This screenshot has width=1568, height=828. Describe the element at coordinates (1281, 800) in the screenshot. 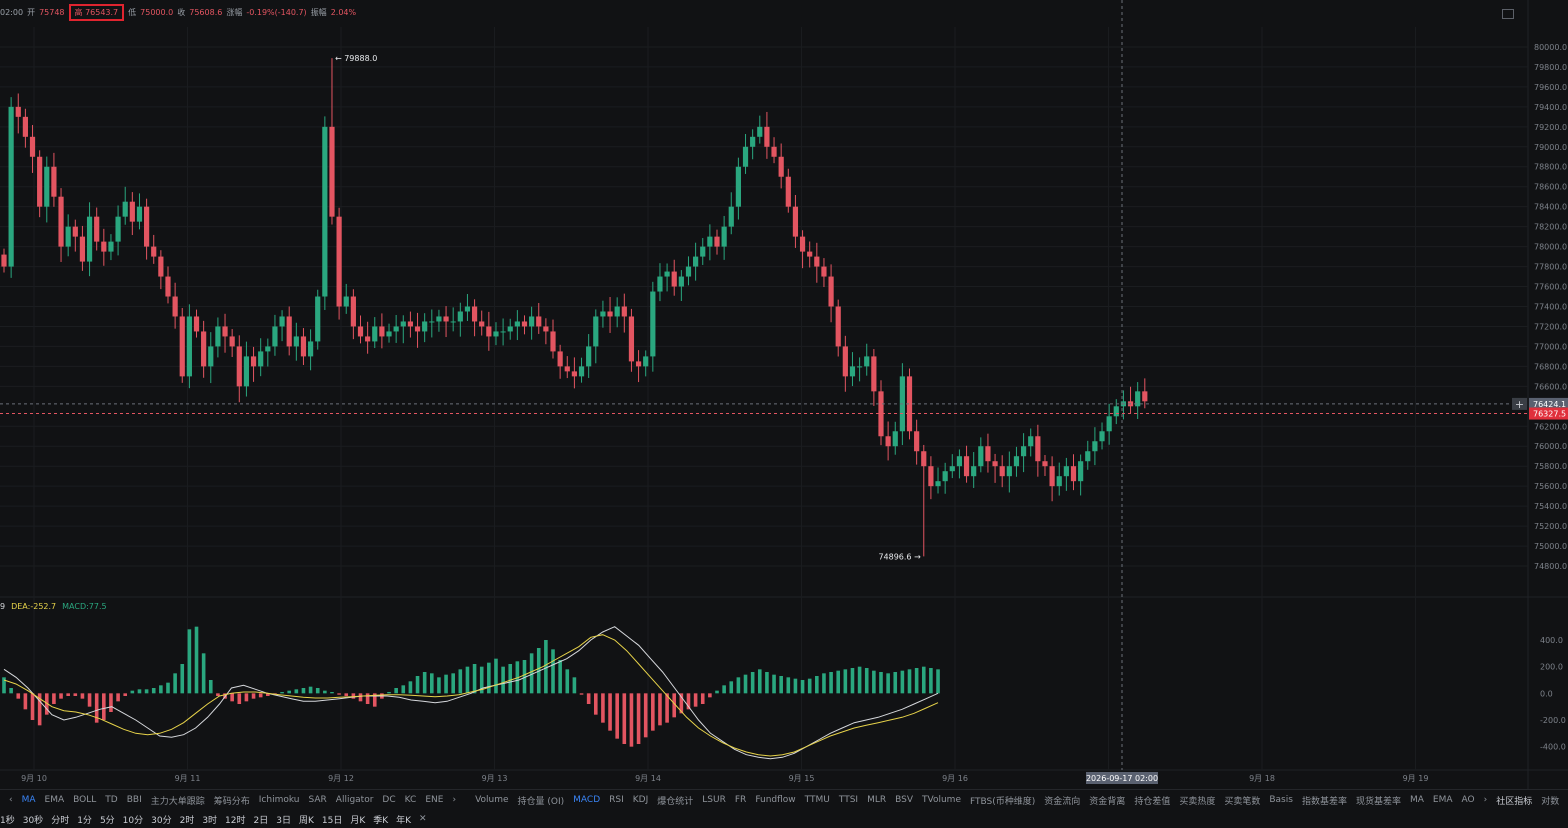

I see `sub-indicator-item: Basis` at that location.